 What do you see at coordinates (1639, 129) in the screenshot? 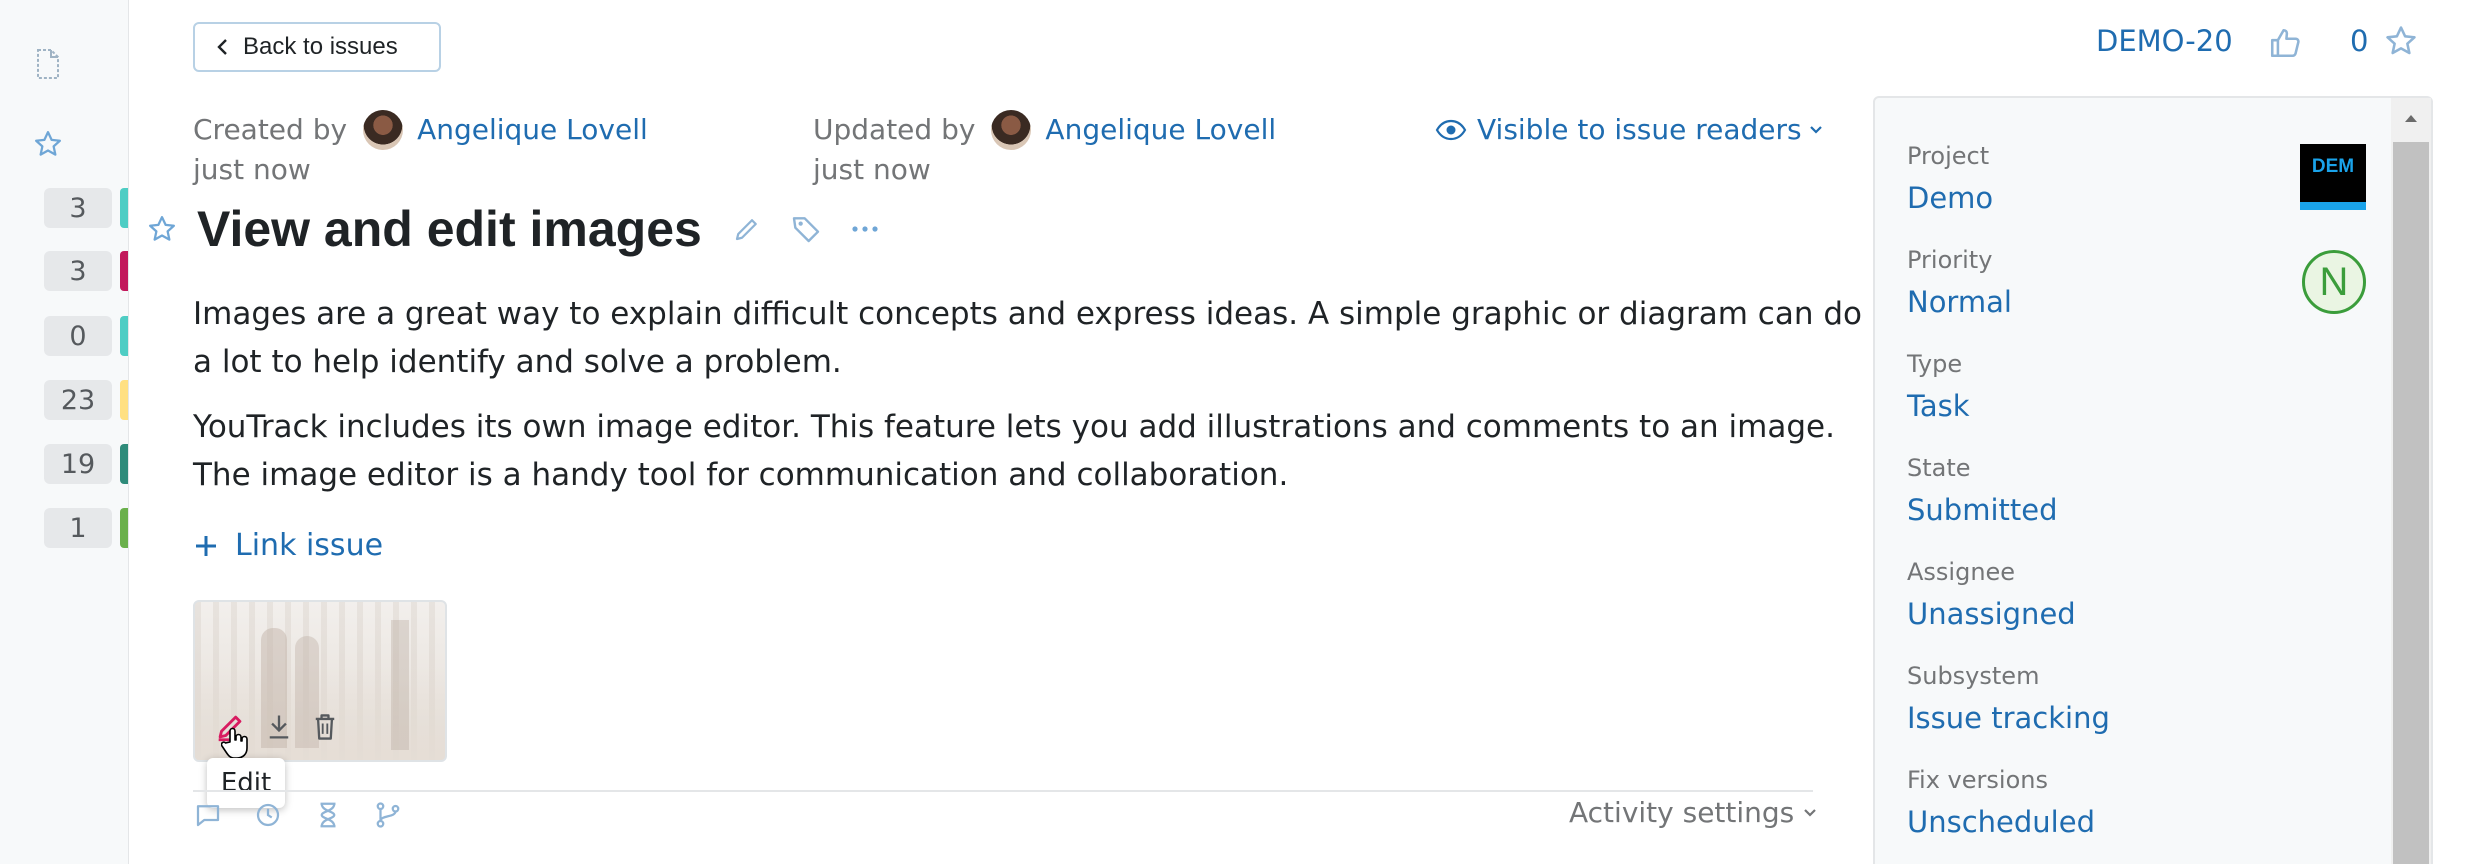
I see `visibility-label: Visible to issue readers` at bounding box center [1639, 129].